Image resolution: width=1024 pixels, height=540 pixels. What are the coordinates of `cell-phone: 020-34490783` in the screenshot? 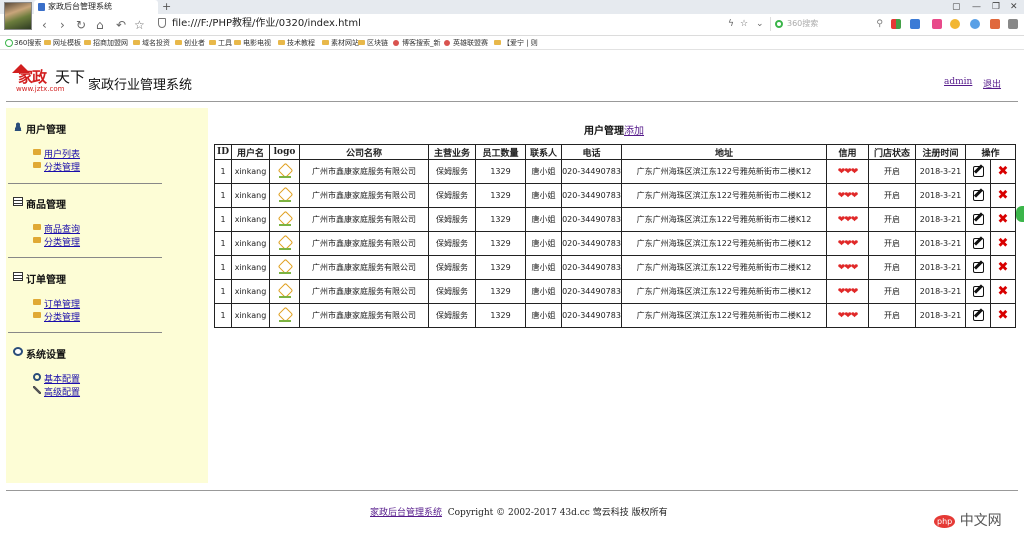 It's located at (591, 195).